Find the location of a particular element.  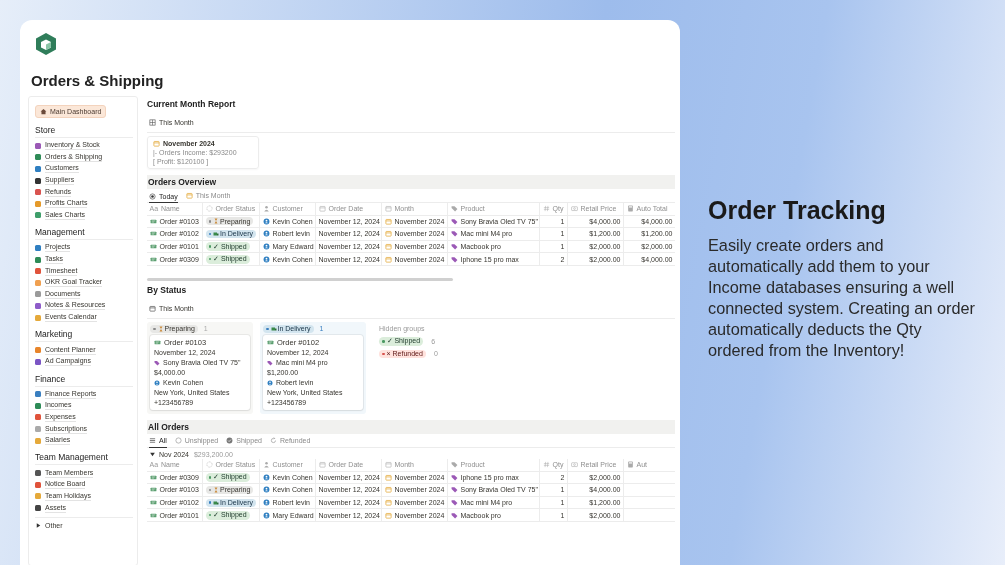

section-heading: Management is located at coordinates (84, 234).